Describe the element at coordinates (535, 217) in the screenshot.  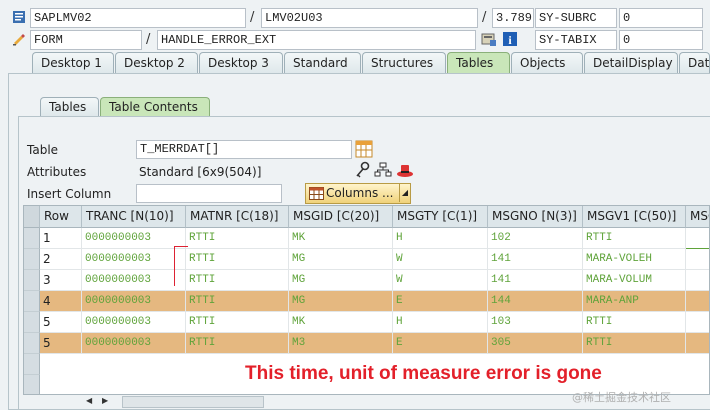
I see `column-header-msgno: MSGNO [N(3)]` at that location.